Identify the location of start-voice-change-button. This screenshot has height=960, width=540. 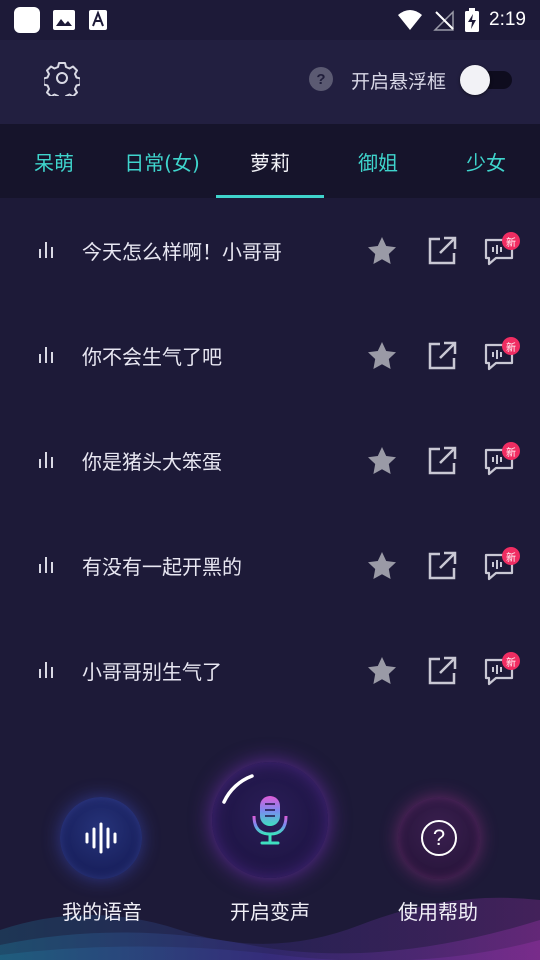
(270, 820).